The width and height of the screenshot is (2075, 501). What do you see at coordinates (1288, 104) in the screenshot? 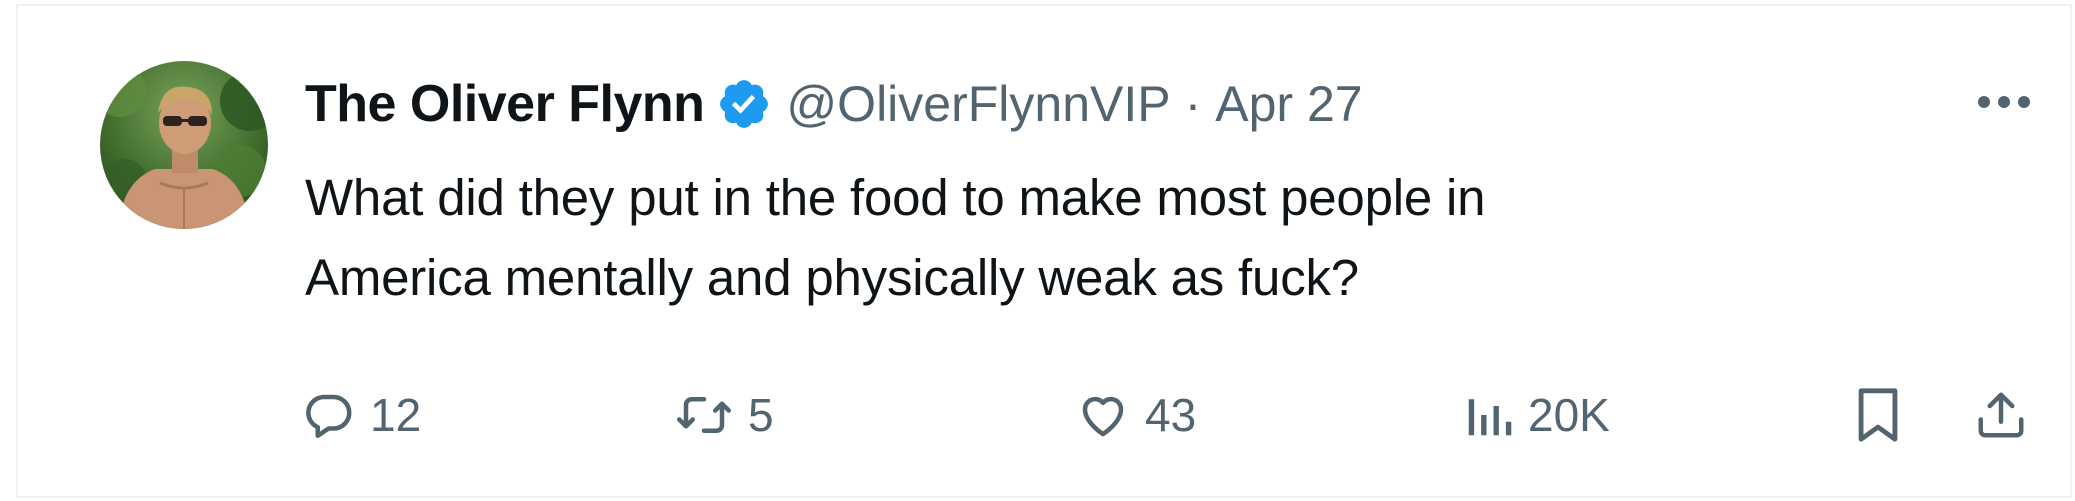
I see `tweet-date: Apr 27` at bounding box center [1288, 104].